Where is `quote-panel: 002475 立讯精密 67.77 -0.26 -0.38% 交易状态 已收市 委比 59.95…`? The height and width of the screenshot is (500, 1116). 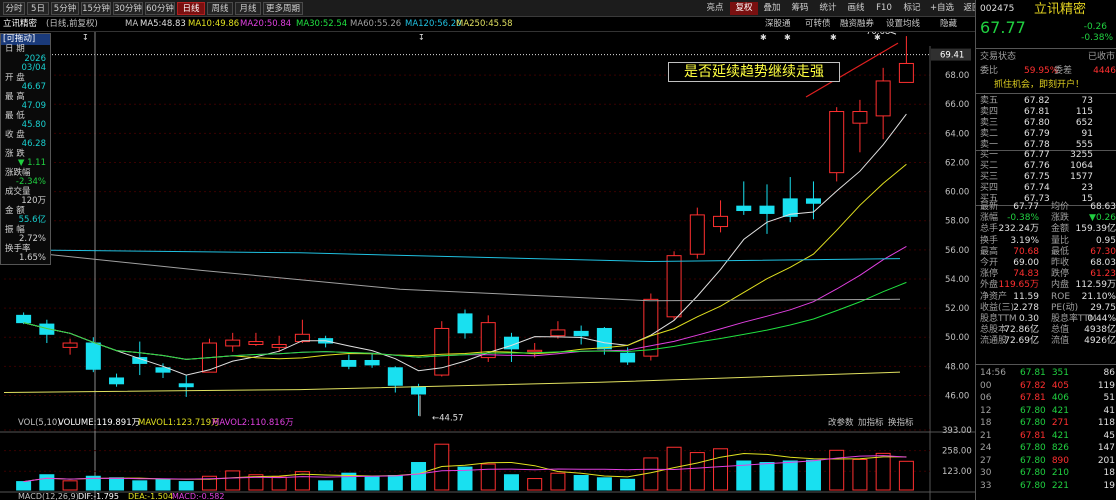
quote-panel: 002475 立讯精密 67.77 -0.26 -0.38% 交易状态 已收市 委比 59.95… is located at coordinates (1045, 250).